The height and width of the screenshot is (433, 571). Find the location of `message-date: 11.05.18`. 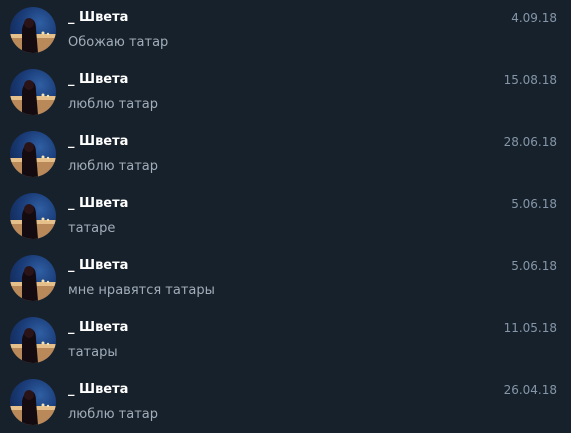

message-date: 11.05.18 is located at coordinates (530, 328).